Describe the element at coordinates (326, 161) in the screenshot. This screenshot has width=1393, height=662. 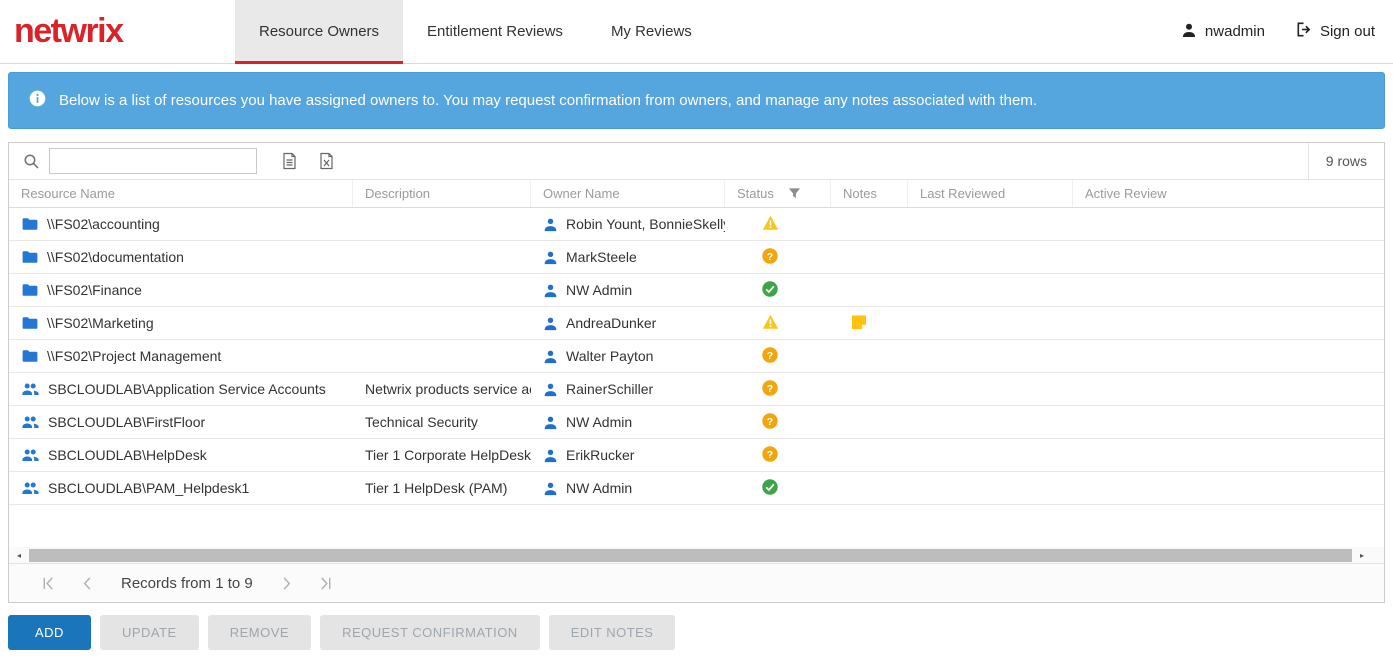
I see `export-excel-icon` at that location.